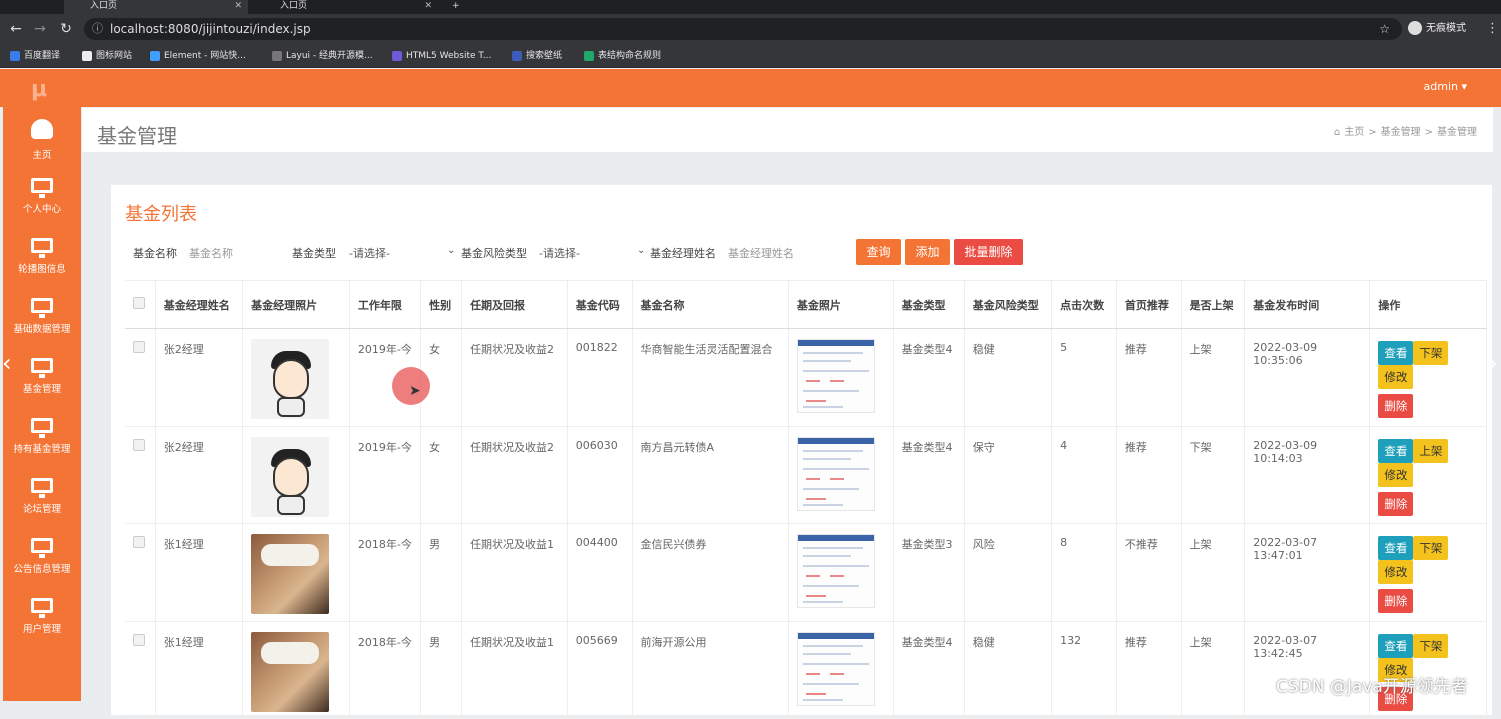 The image size is (1501, 719). What do you see at coordinates (66, 29) in the screenshot?
I see `reload-icon: ↻` at bounding box center [66, 29].